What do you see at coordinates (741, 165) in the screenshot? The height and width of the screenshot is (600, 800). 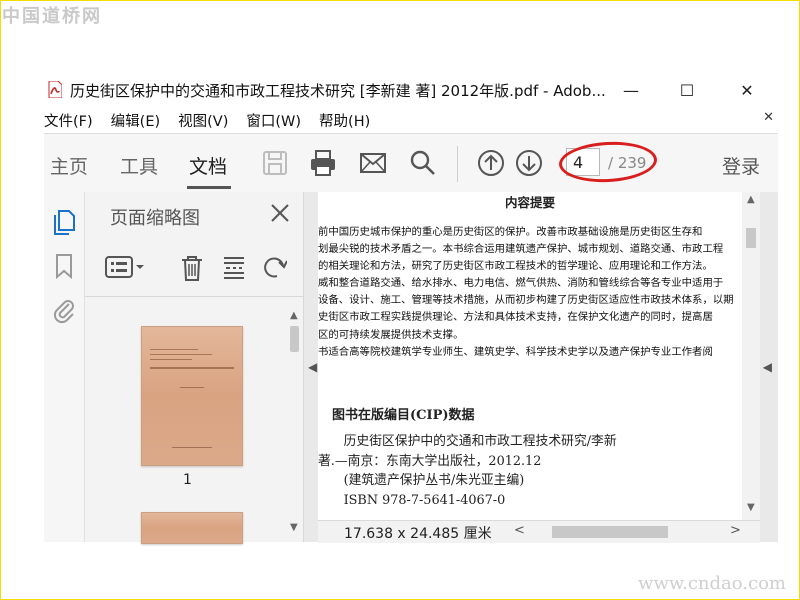 I see `login-button: 登录` at bounding box center [741, 165].